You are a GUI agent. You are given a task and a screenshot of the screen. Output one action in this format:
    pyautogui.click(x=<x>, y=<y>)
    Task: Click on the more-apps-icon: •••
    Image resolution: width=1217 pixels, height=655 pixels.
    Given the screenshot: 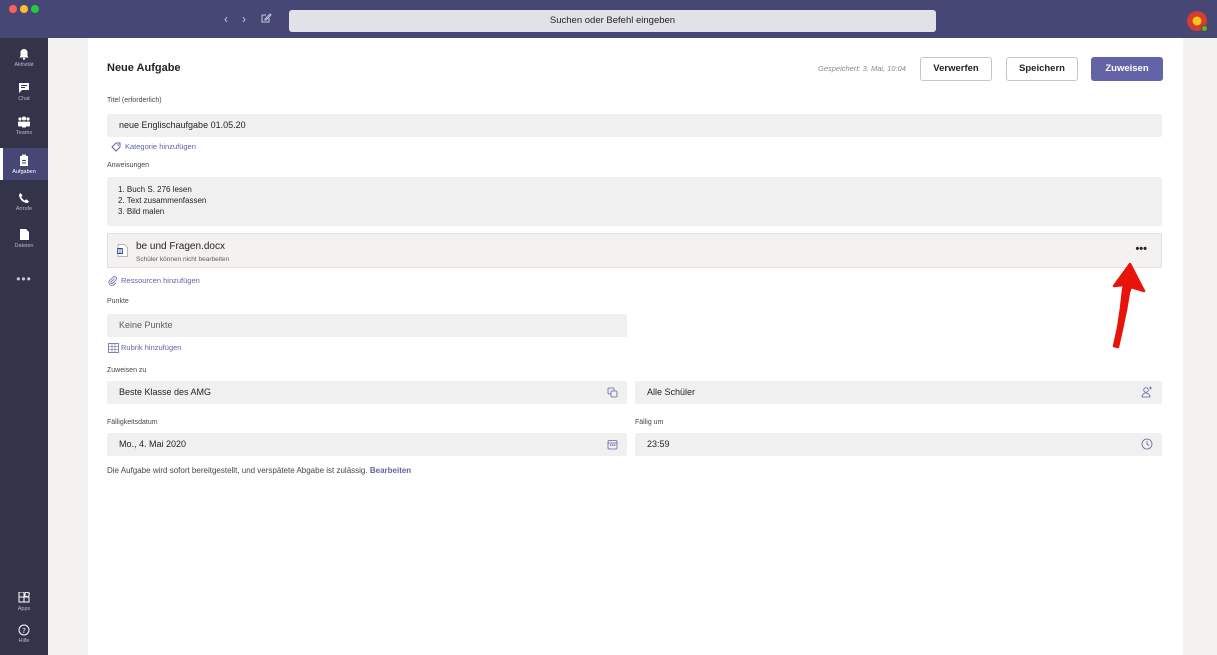 What is the action you would take?
    pyautogui.click(x=24, y=279)
    